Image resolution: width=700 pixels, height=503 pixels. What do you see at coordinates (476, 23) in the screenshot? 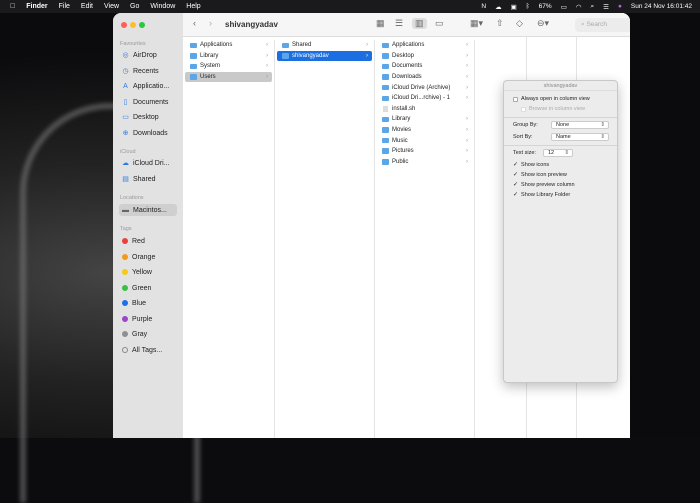
I see `group-button: ▦▾` at bounding box center [476, 23].